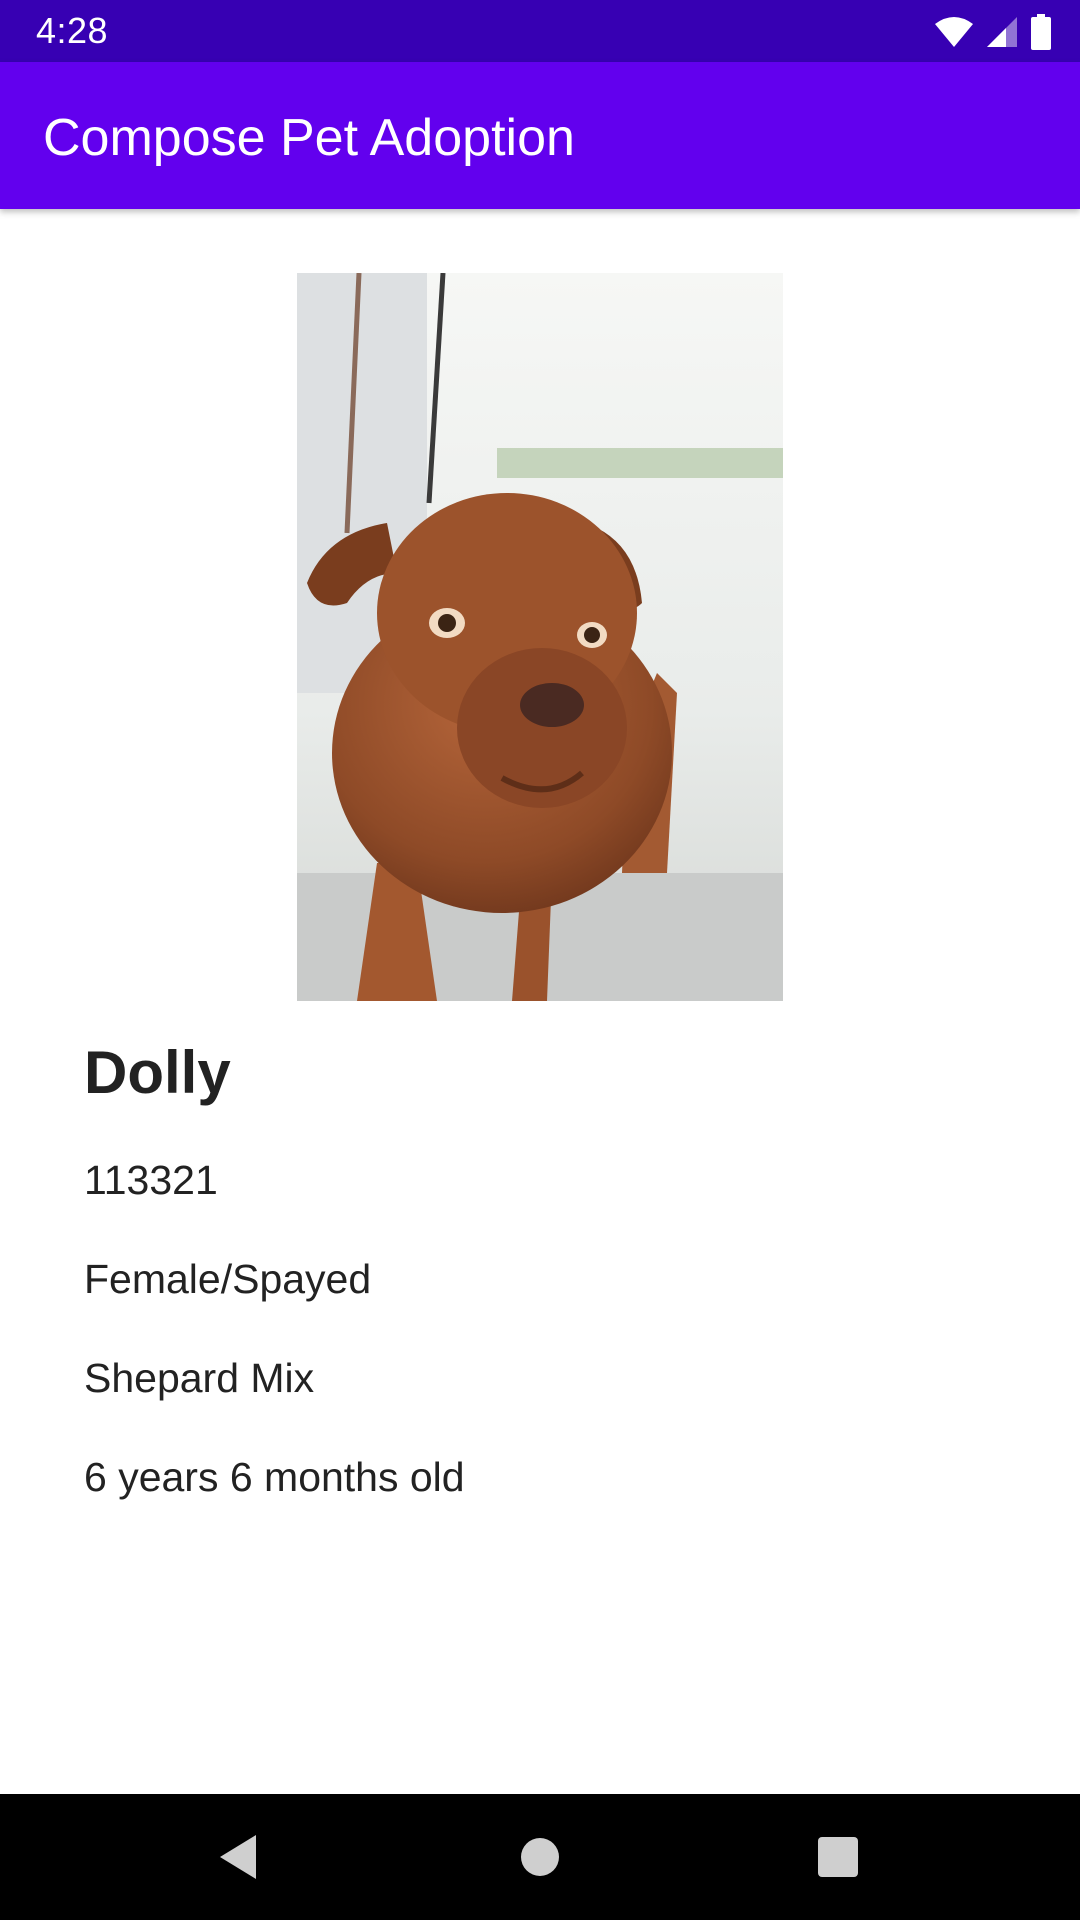 Image resolution: width=1080 pixels, height=1920 pixels. I want to click on back-icon, so click(238, 1857).